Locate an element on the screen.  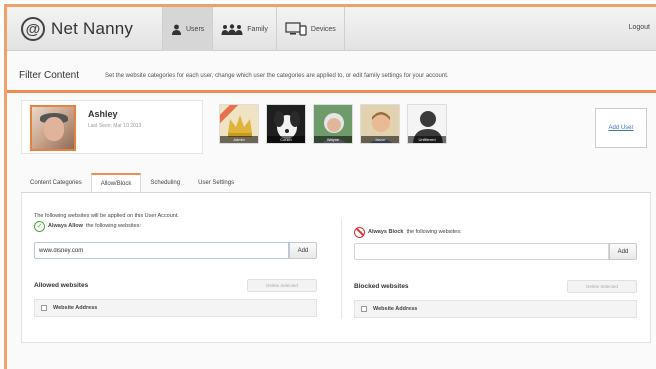
avatar-label: Wayne is located at coordinates (333, 139).